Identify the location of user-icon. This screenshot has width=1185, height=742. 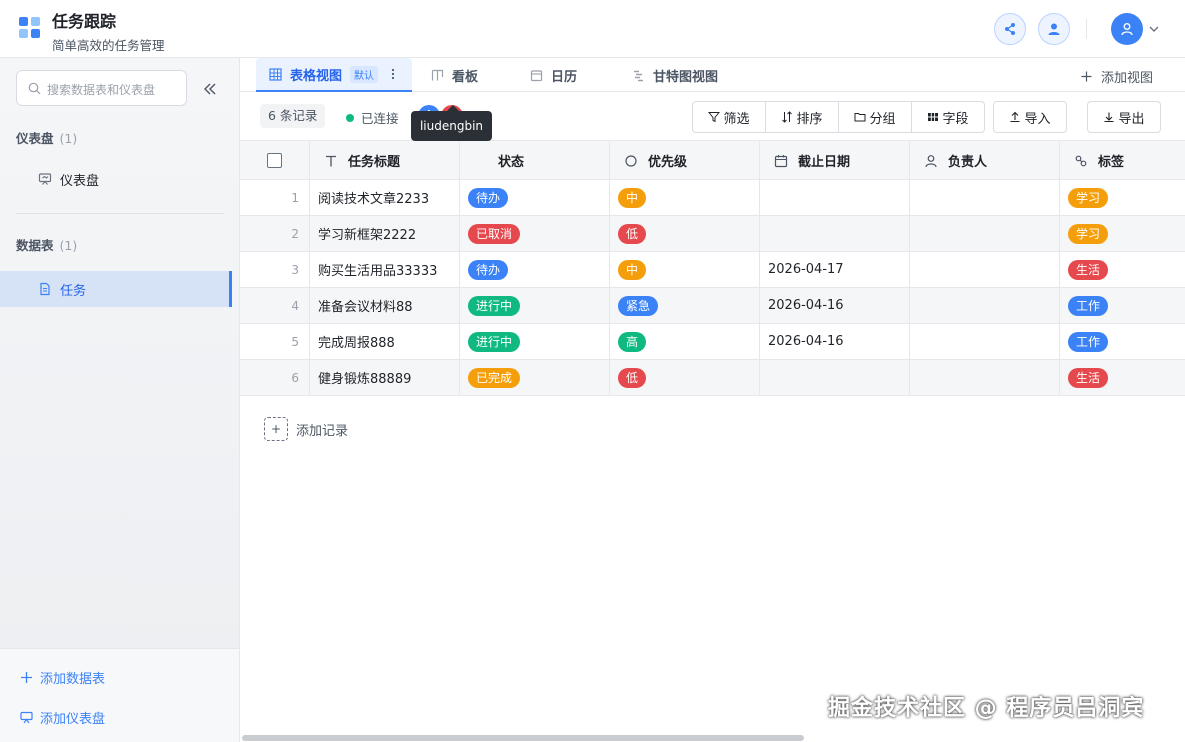
(931, 160).